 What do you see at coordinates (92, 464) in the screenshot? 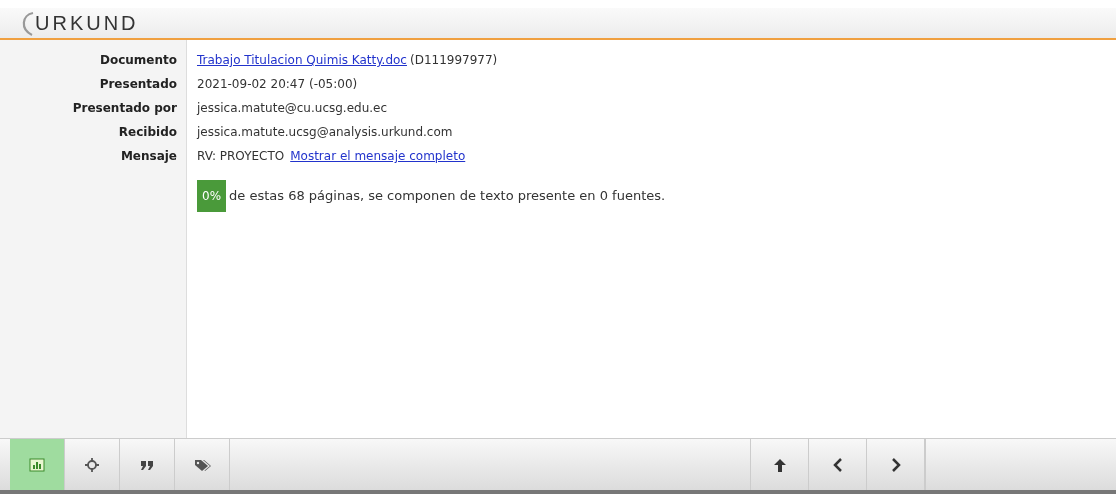
I see `crosshair-icon` at bounding box center [92, 464].